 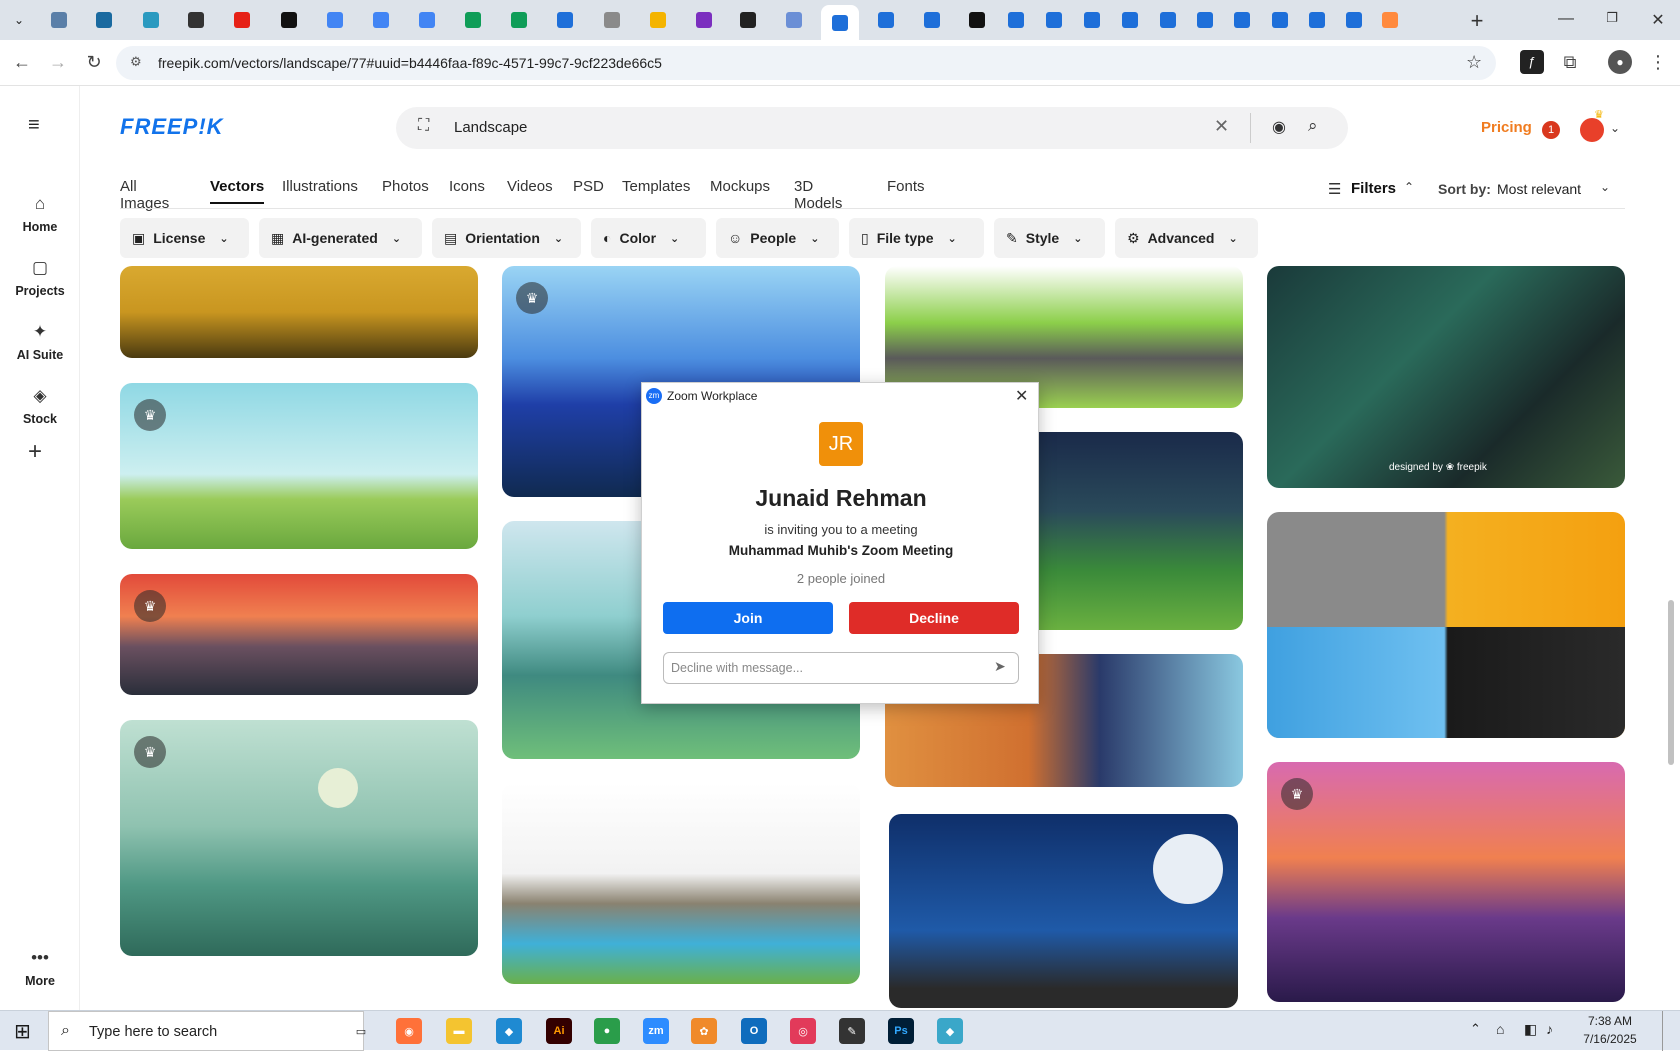 I want to click on pricing-link: Pricing, so click(x=1506, y=127).